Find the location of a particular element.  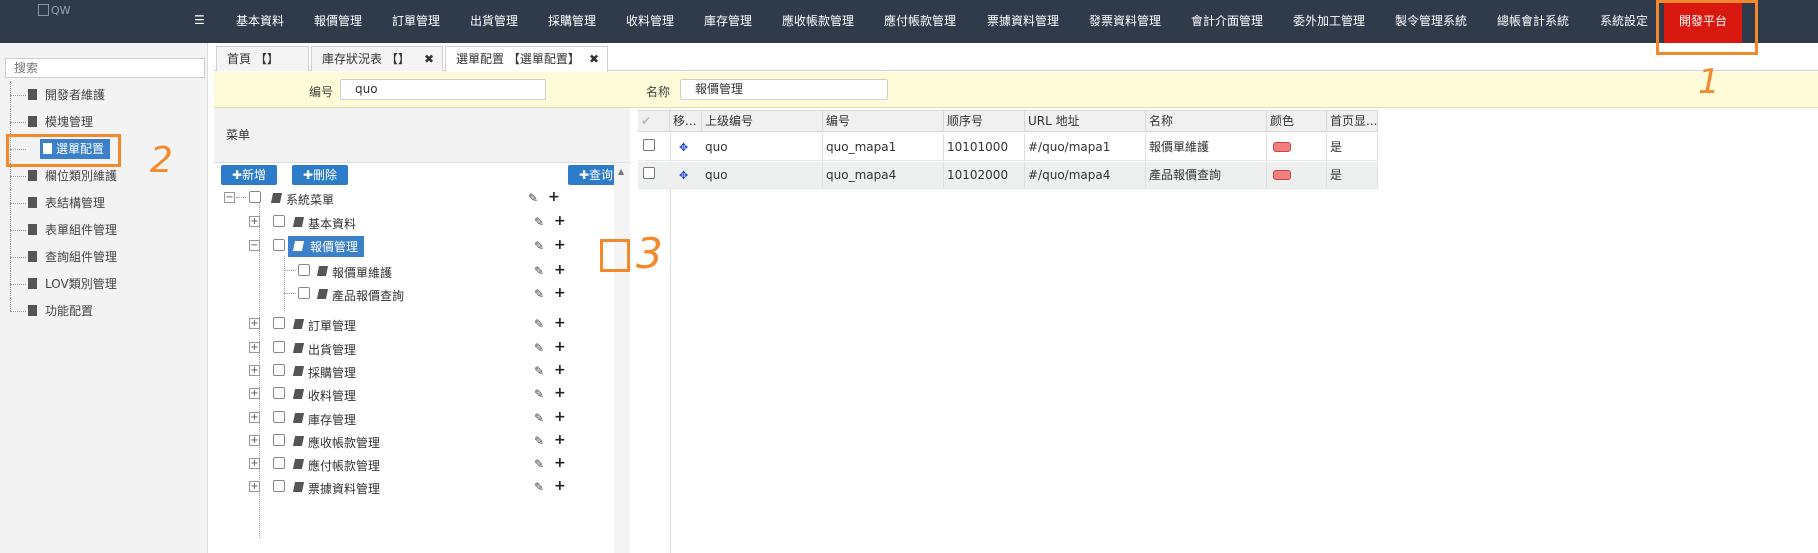

move-icon: ✥ is located at coordinates (684, 175).